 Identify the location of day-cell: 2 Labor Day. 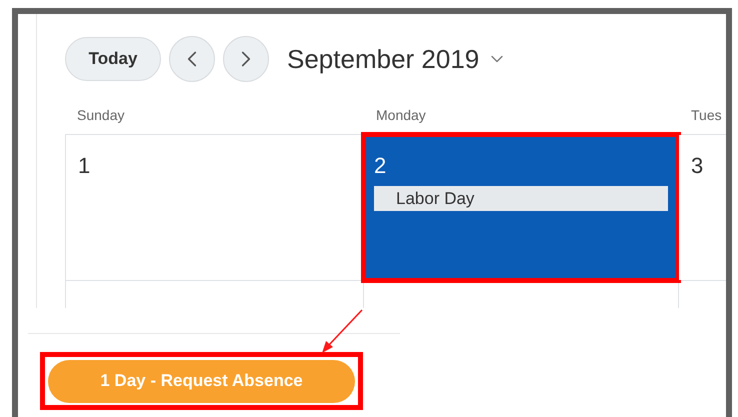
(521, 207).